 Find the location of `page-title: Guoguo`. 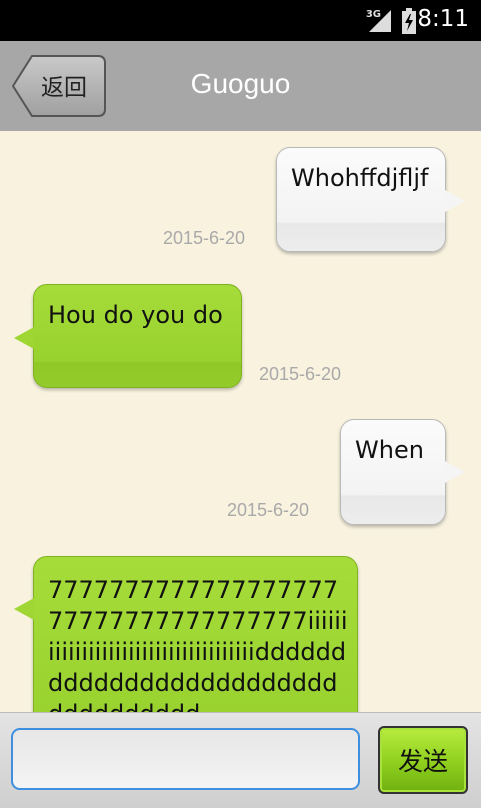

page-title: Guoguo is located at coordinates (240, 83).